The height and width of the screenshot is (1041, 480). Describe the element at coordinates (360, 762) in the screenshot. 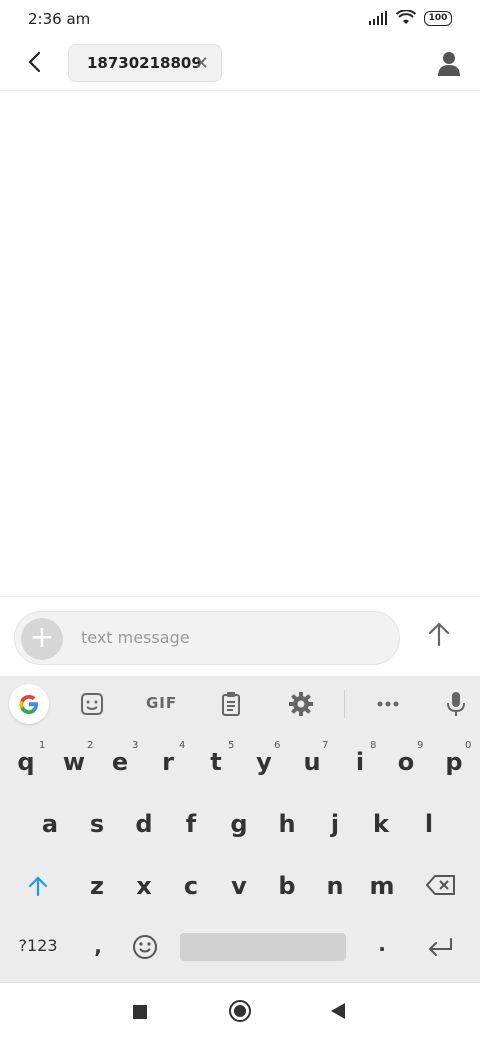

I see `key-i: i` at that location.